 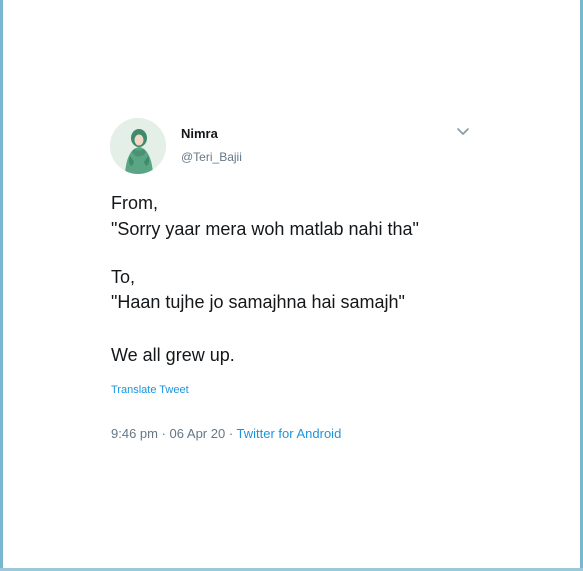 I want to click on tweet-text-line: "Sorry yaar mera woh matlab nahi tha", so click(x=265, y=229).